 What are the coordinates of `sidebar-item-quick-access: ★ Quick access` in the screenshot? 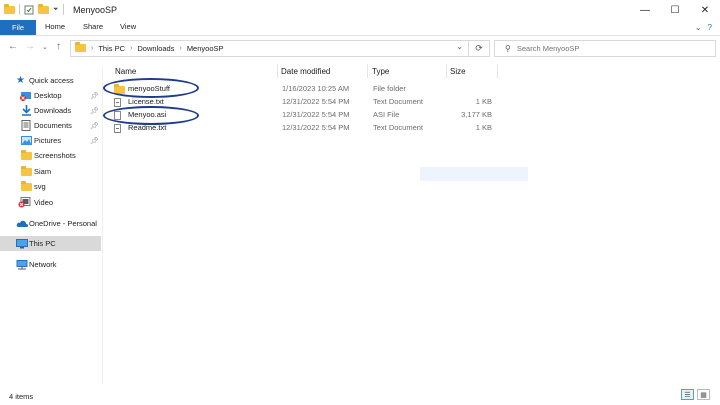 It's located at (50, 80).